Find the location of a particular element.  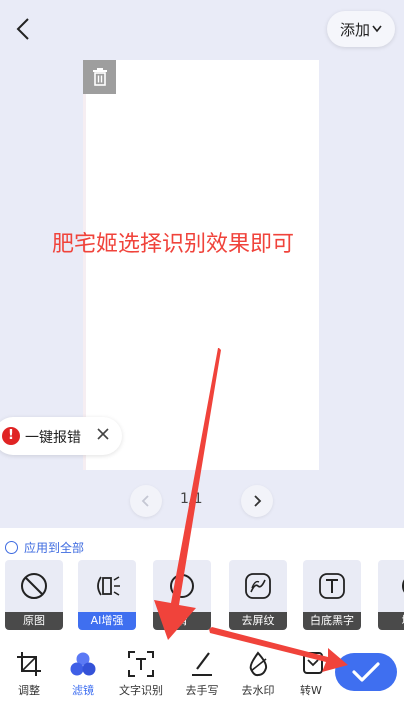

pen-icon is located at coordinates (202, 664).